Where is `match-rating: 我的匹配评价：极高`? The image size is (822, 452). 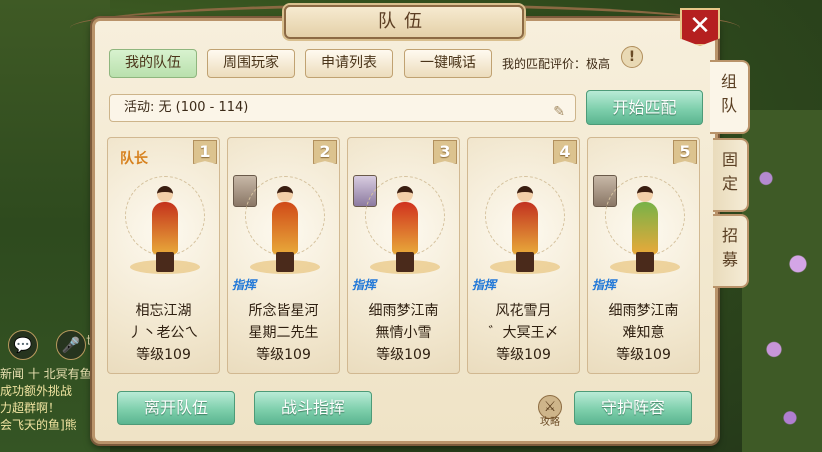
match-rating: 我的匹配评价：极高 is located at coordinates (556, 64).